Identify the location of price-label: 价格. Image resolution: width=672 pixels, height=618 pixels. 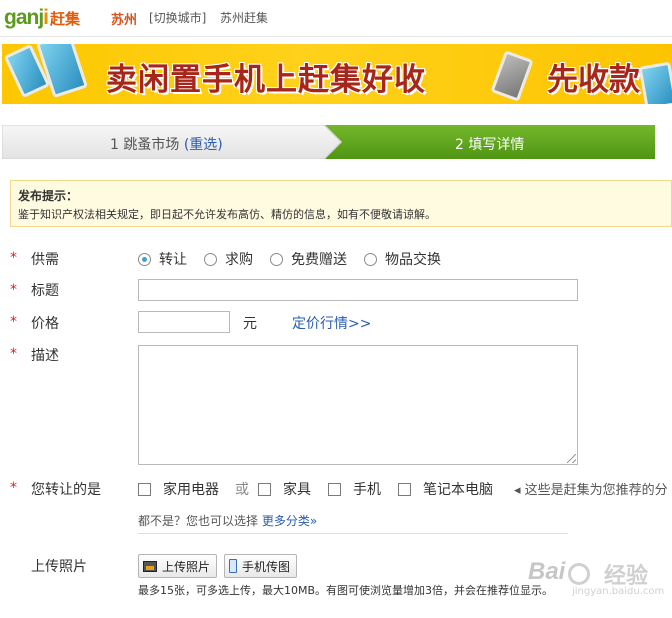
(45, 324).